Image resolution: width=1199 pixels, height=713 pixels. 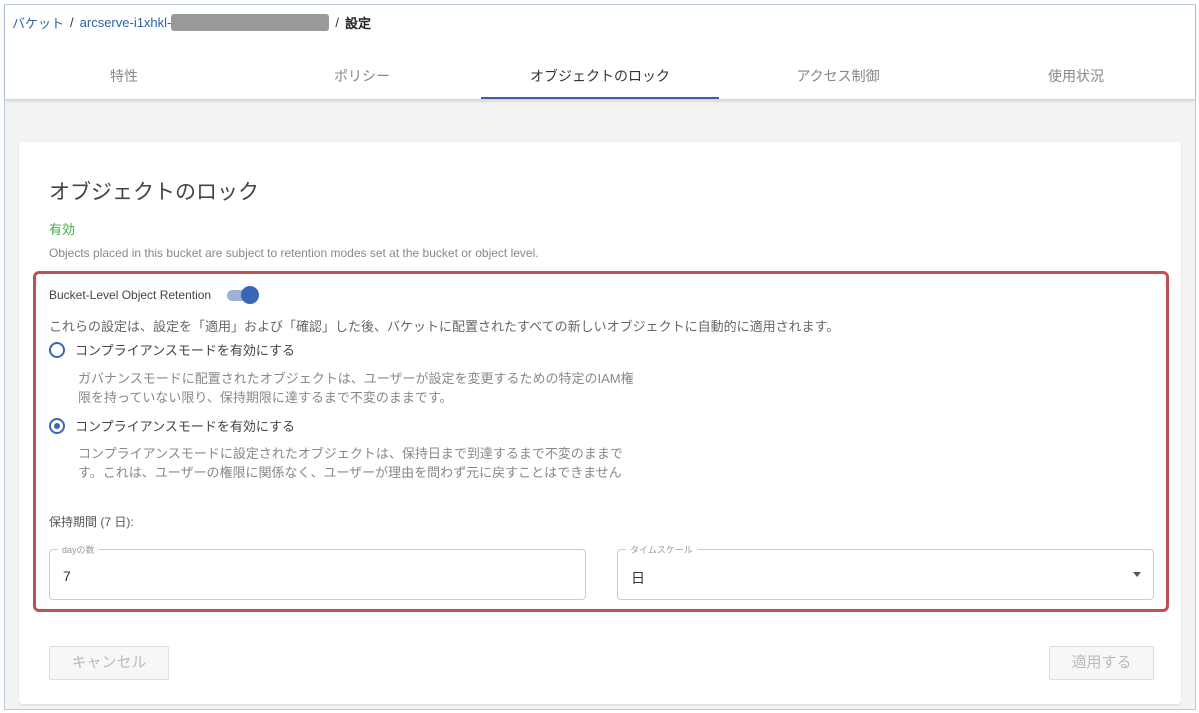 What do you see at coordinates (362, 79) in the screenshot?
I see `tab-policy: ポリシー` at bounding box center [362, 79].